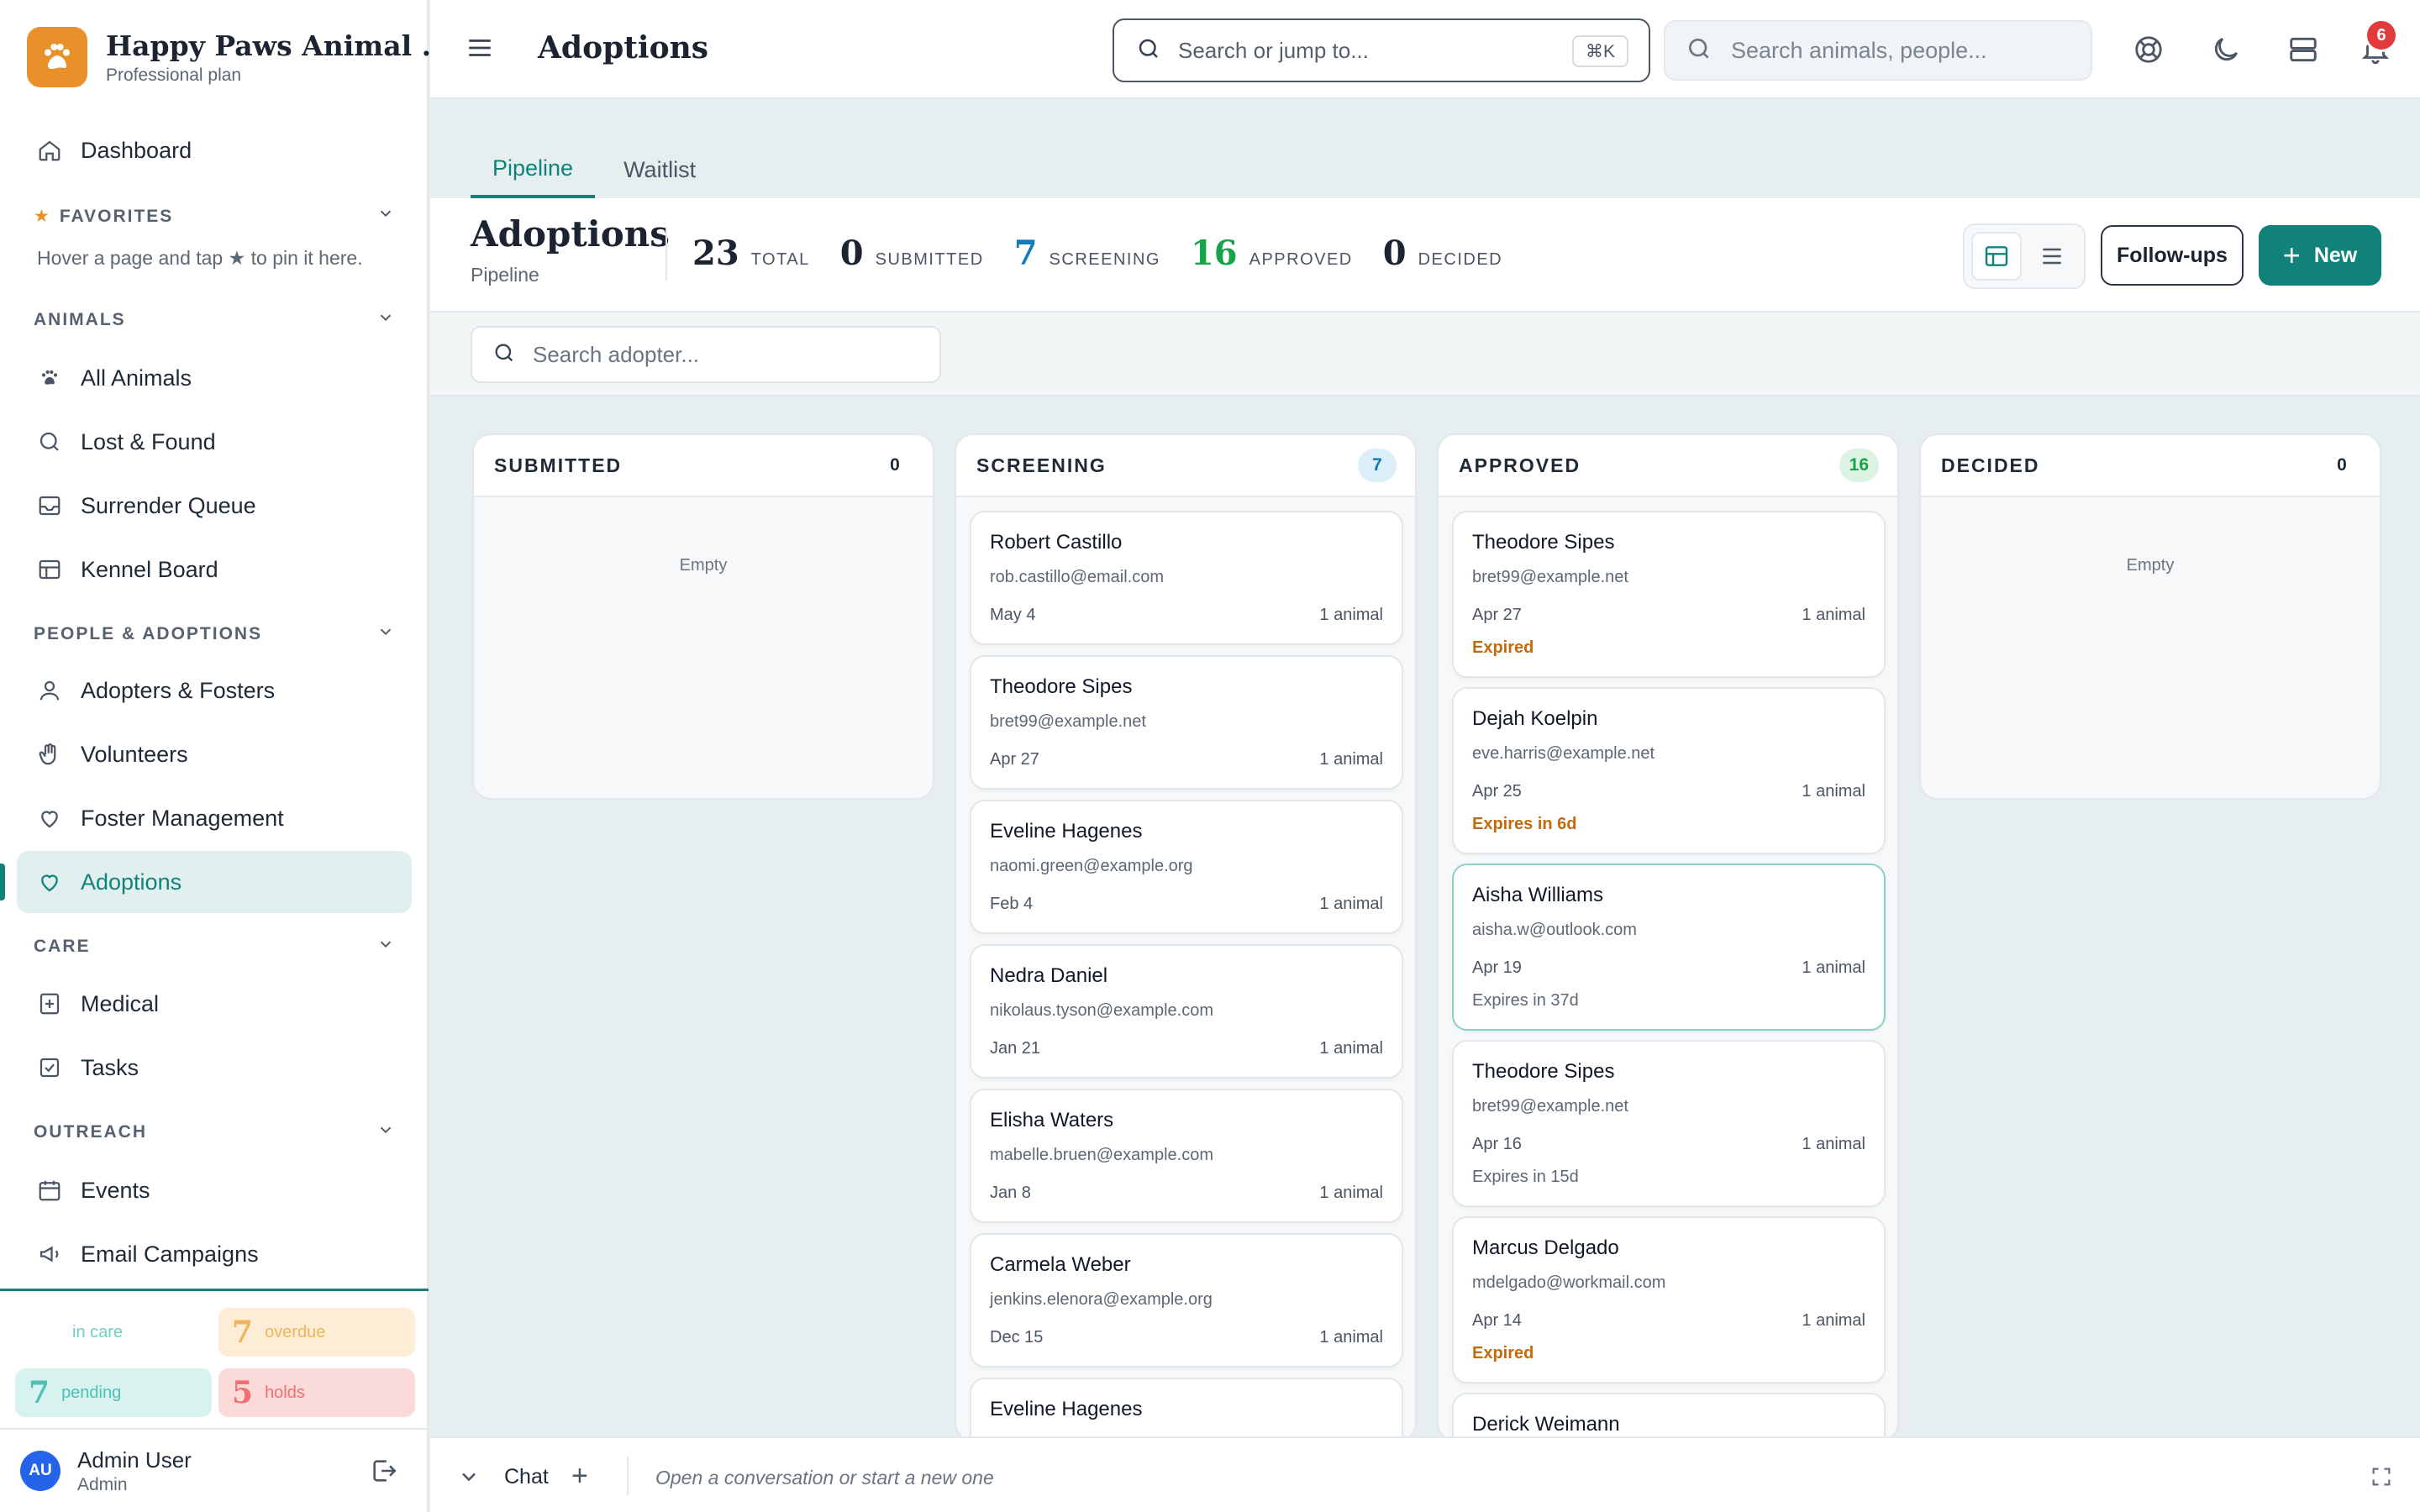 The height and width of the screenshot is (1512, 2420). Describe the element at coordinates (214, 216) in the screenshot. I see `section-favorites: ★ FAVORITES` at that location.